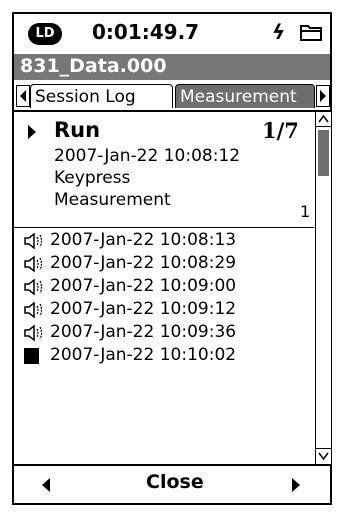 The image size is (344, 517). I want to click on list-item: 2007-Jan-22 10:10:02, so click(164, 357).